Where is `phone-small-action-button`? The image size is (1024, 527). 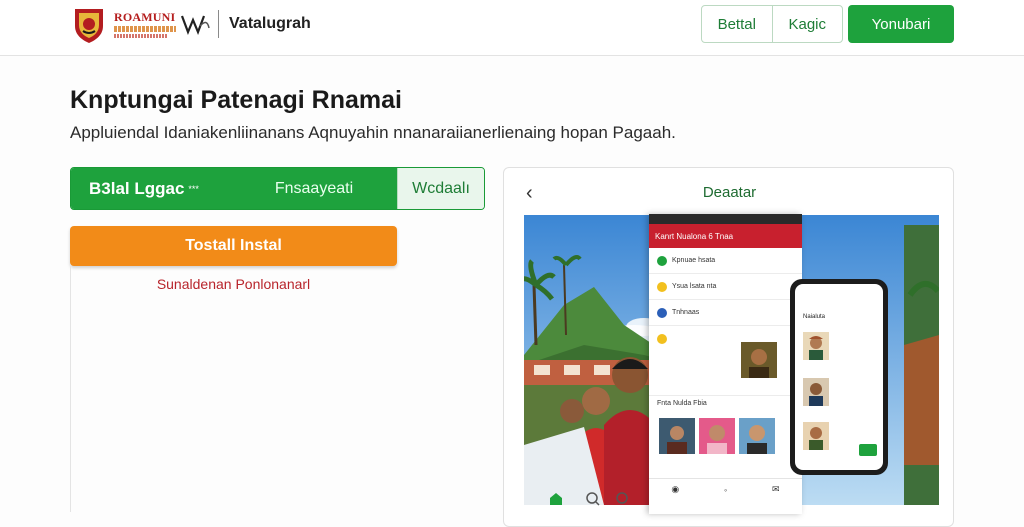 phone-small-action-button is located at coordinates (868, 450).